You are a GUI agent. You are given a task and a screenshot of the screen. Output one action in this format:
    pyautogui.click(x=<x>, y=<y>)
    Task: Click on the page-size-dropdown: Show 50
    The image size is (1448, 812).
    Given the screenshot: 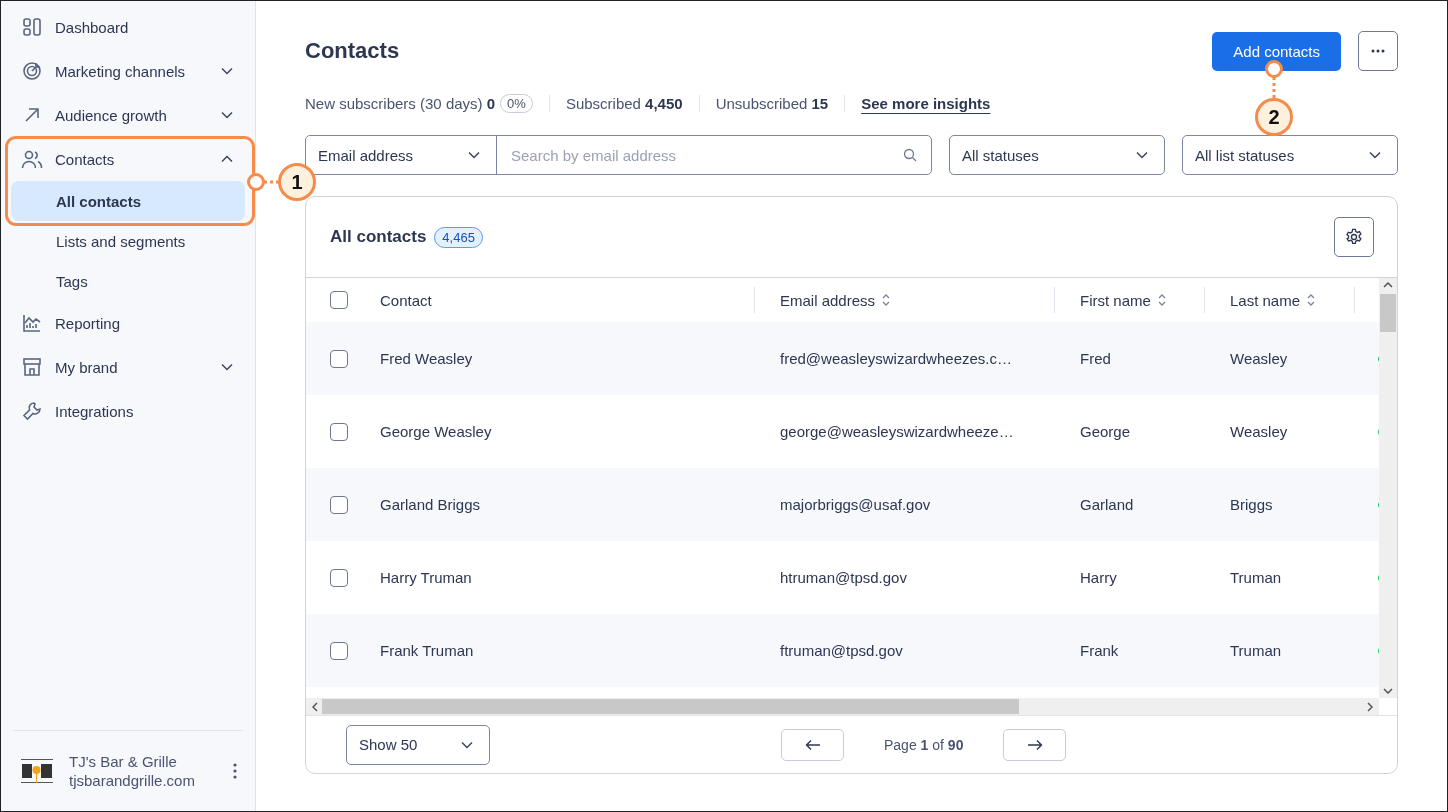 What is the action you would take?
    pyautogui.click(x=418, y=744)
    